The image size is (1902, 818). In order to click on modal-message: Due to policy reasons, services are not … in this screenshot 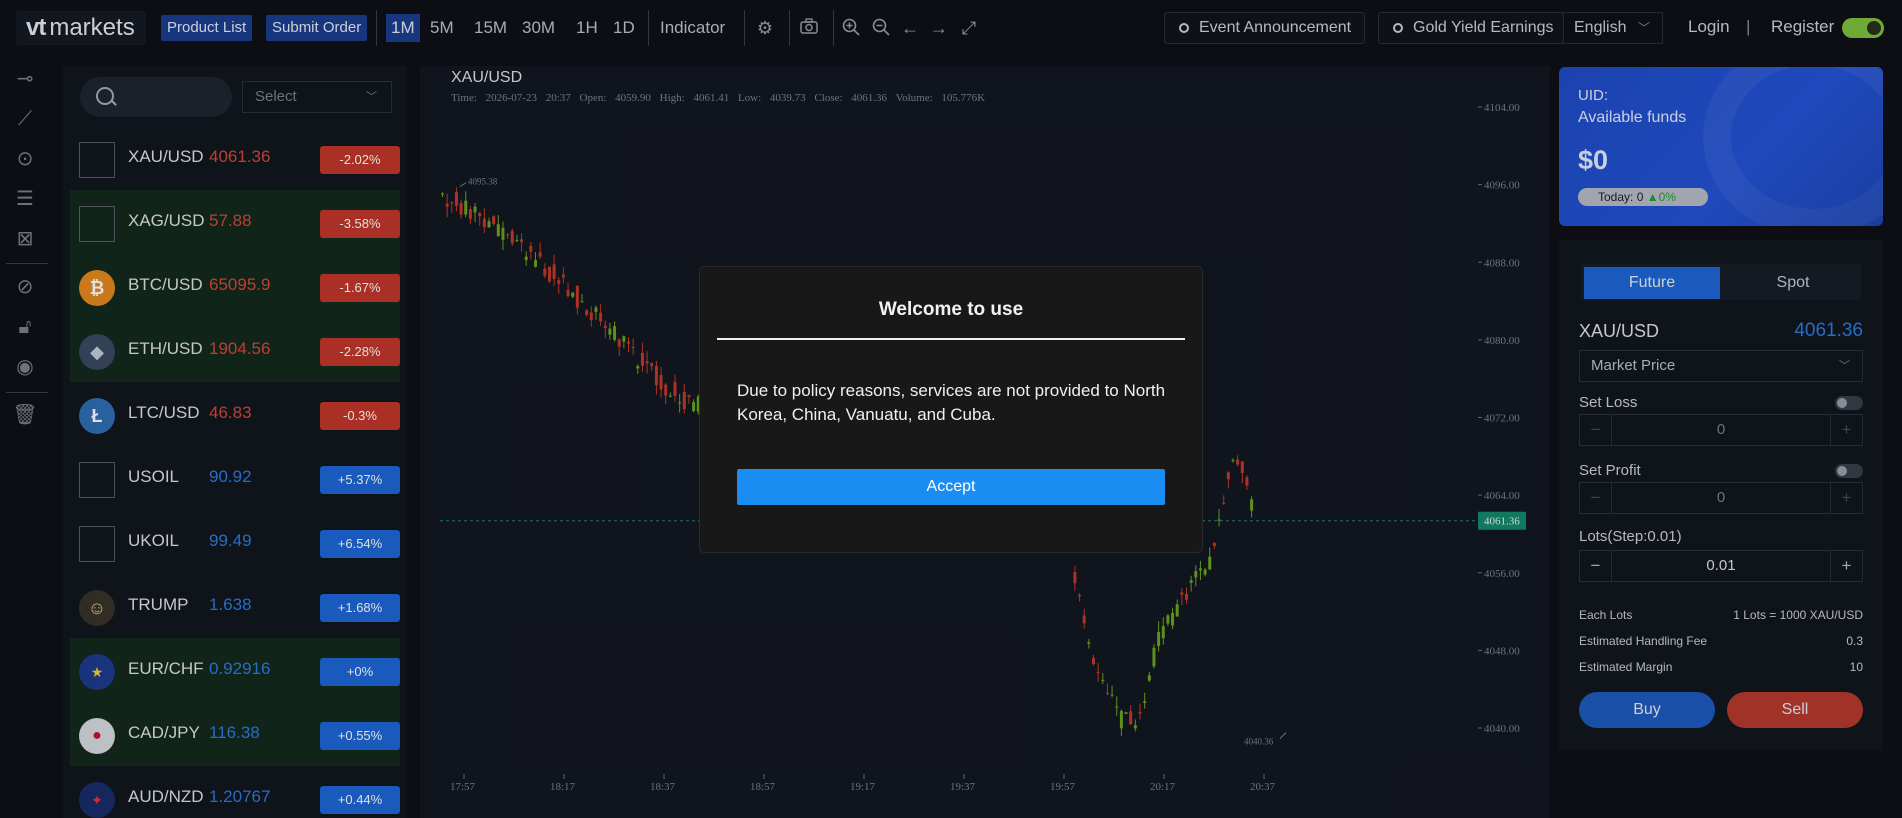, I will do `click(951, 402)`.